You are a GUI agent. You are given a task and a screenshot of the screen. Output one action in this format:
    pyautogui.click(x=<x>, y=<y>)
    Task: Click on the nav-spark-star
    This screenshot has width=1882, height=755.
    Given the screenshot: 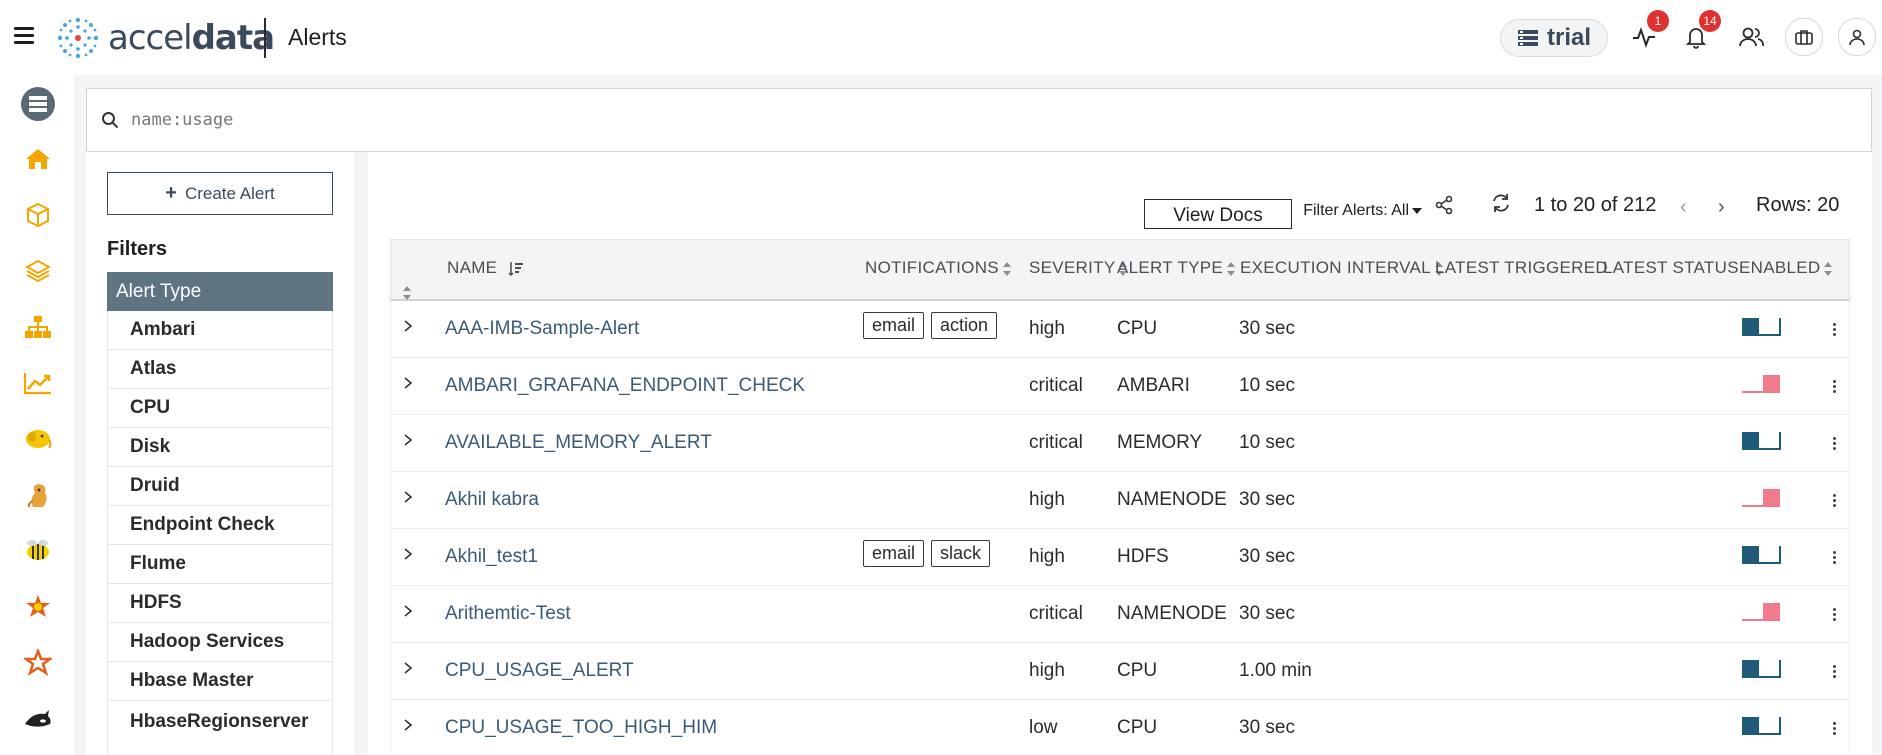 What is the action you would take?
    pyautogui.click(x=38, y=607)
    